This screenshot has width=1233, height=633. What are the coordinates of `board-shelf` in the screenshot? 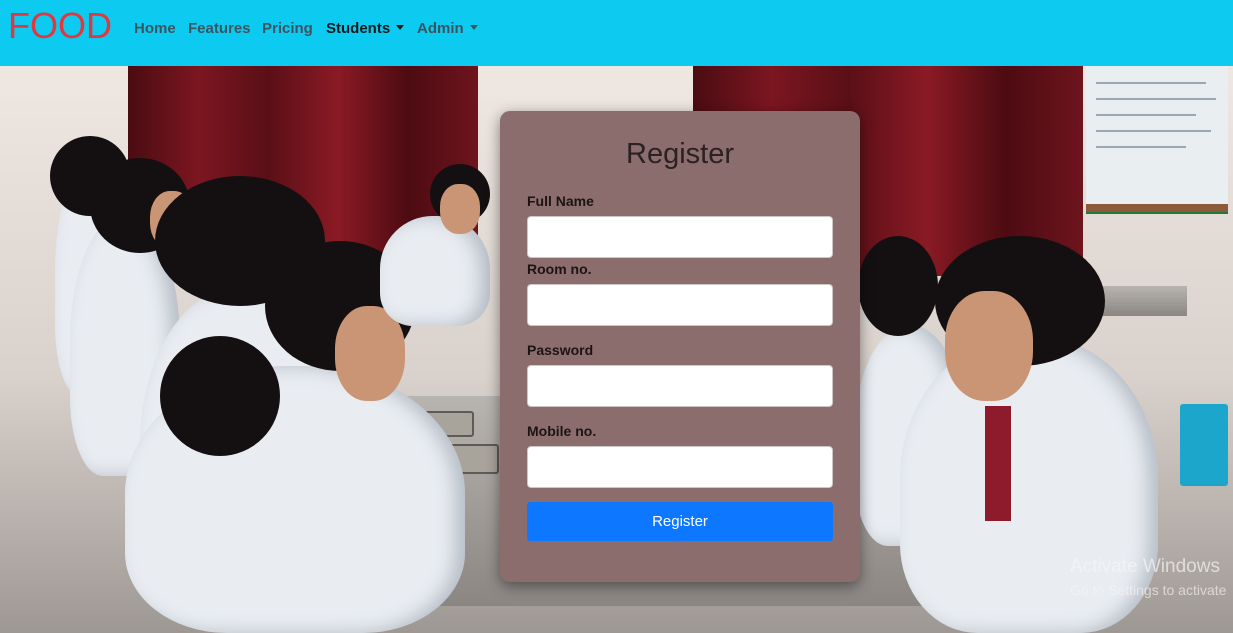 It's located at (1157, 208).